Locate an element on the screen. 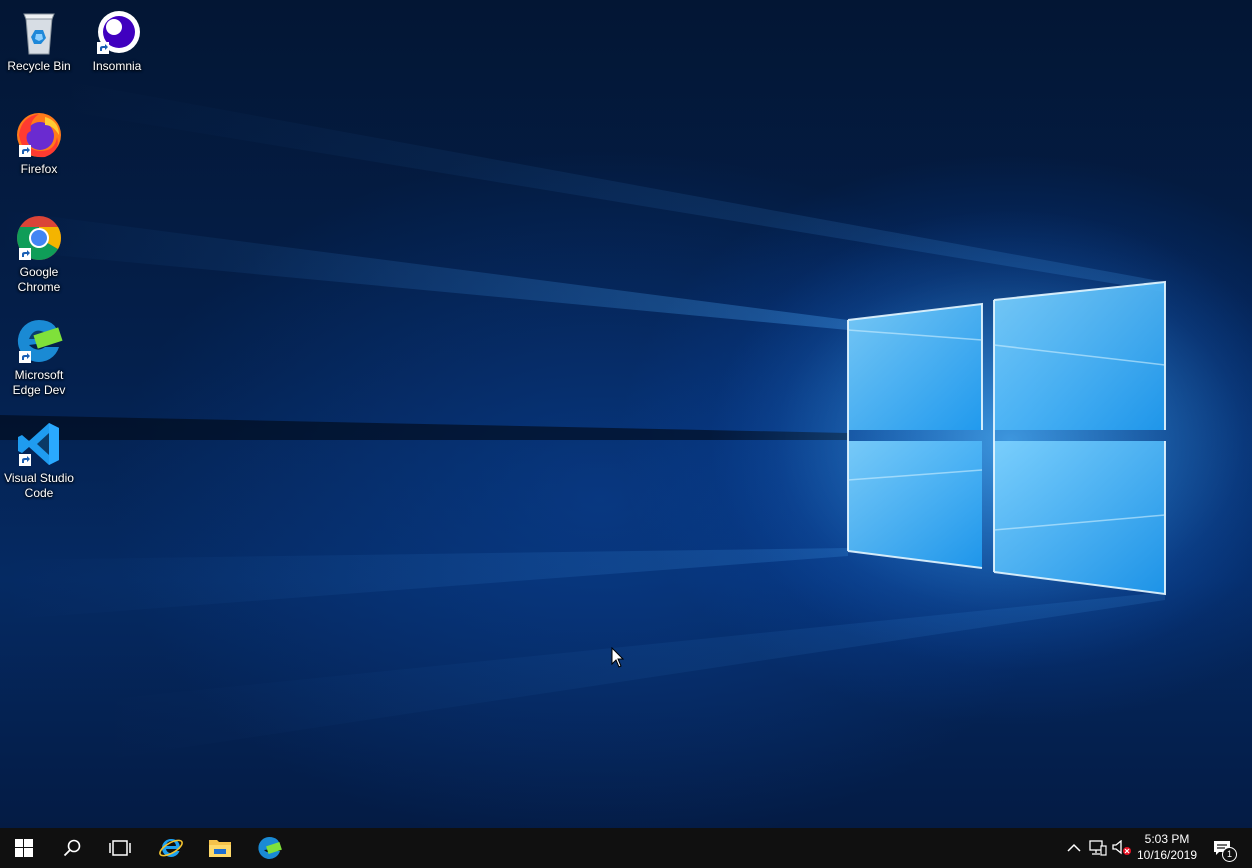 The height and width of the screenshot is (868, 1252). clock-date: 10/16/2019 is located at coordinates (1167, 855).